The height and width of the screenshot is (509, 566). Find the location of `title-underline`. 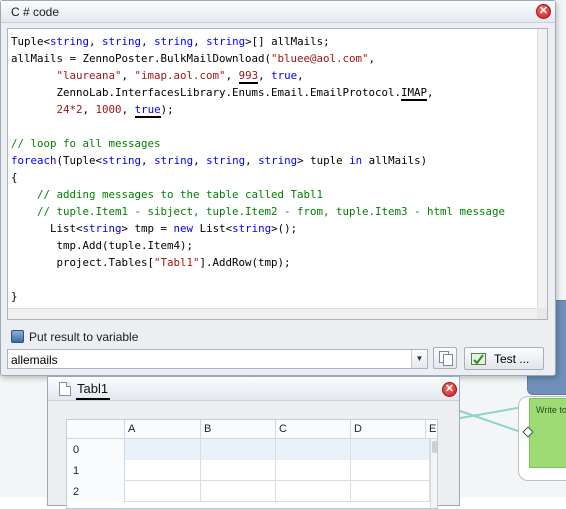

title-underline is located at coordinates (93, 399).